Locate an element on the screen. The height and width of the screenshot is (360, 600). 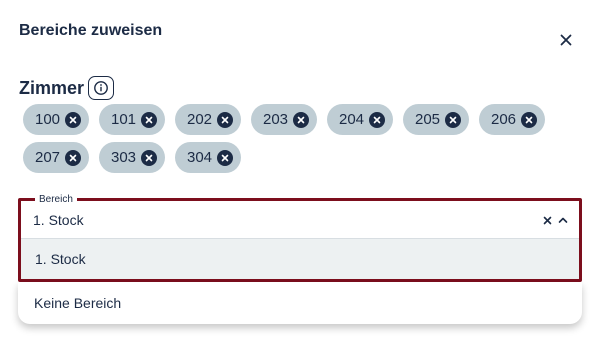
area-select-value: 1. Stock is located at coordinates (58, 220).